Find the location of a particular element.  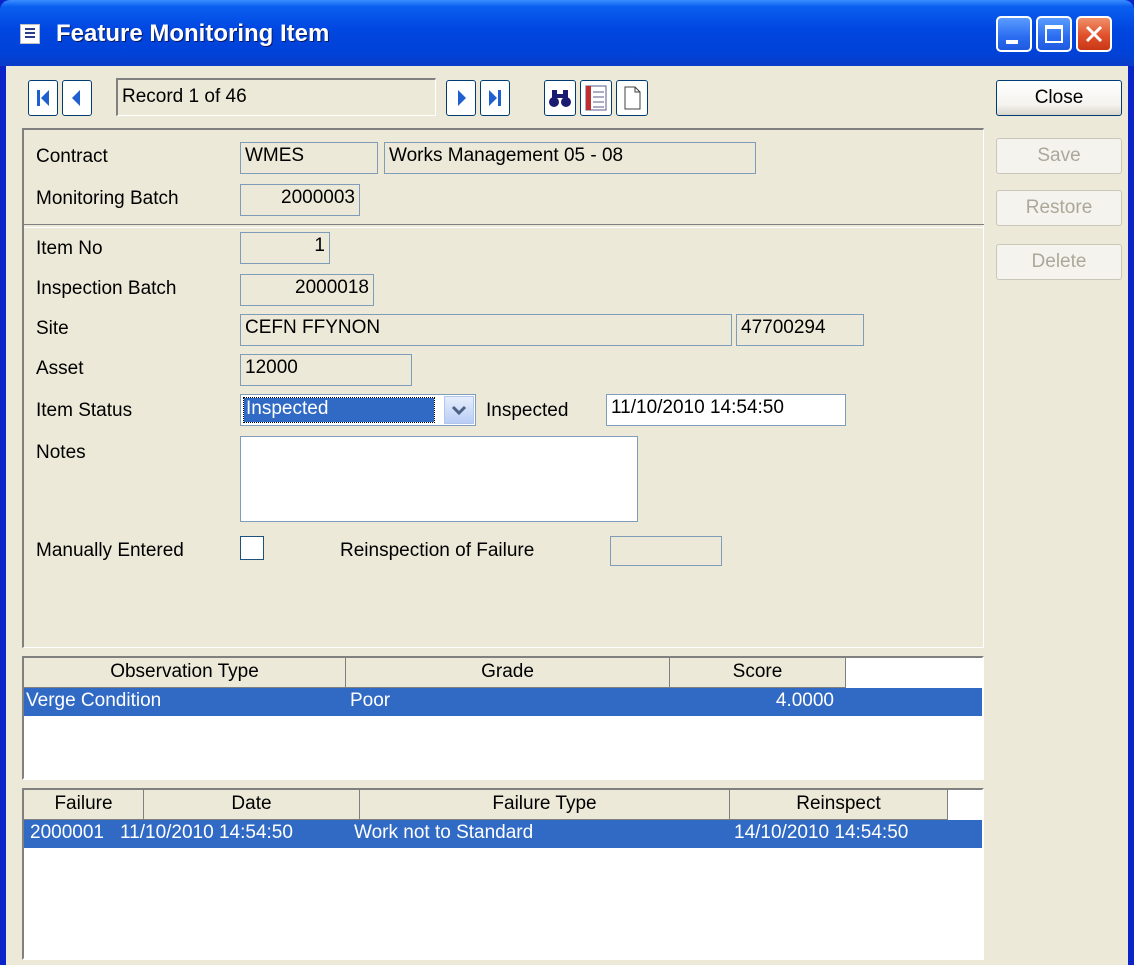

chevron-down-icon is located at coordinates (459, 410).